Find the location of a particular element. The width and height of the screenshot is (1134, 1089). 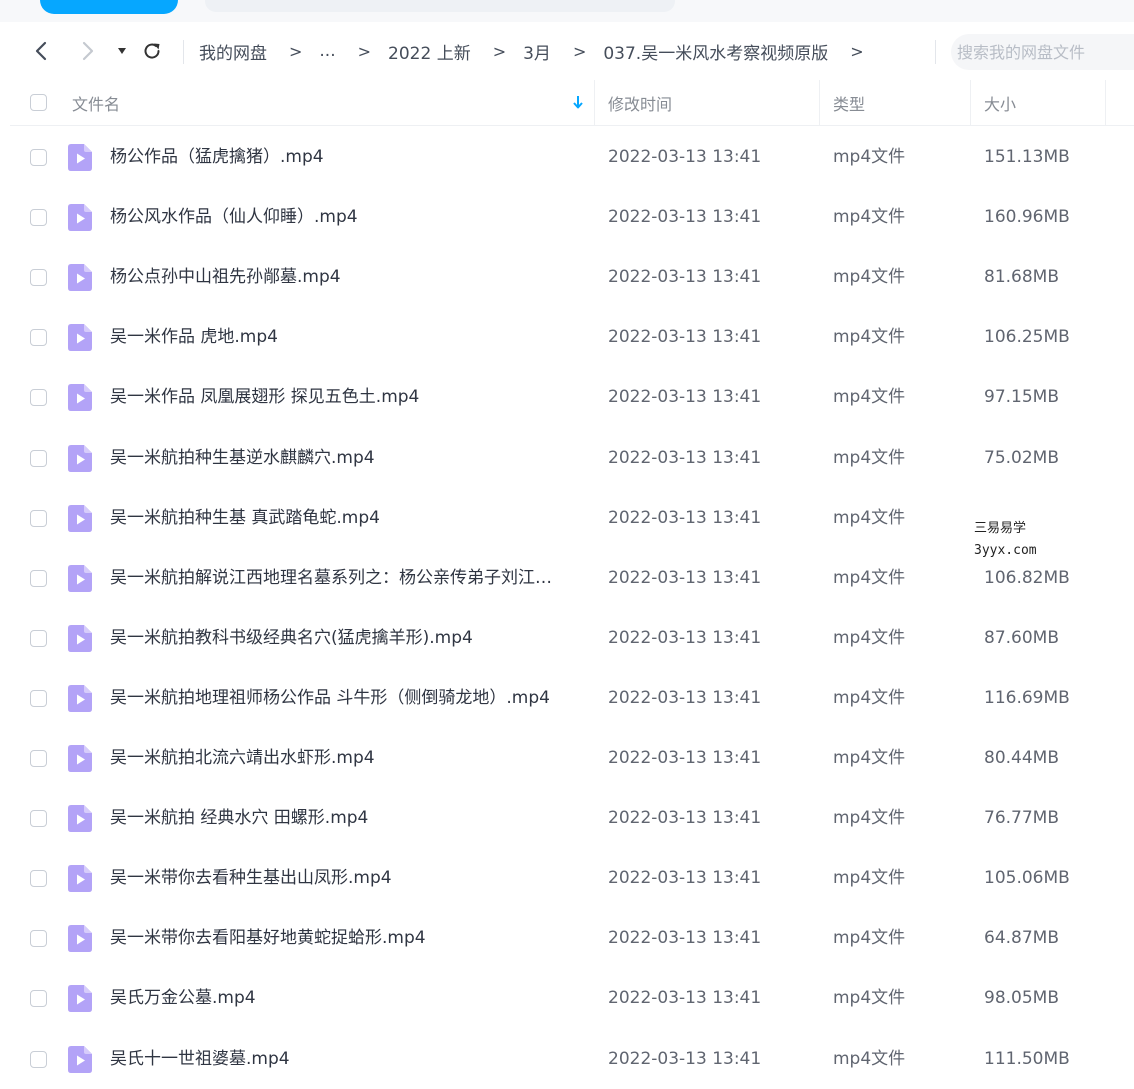

breadcrumb-item-my-drive: 我的网盘 is located at coordinates (233, 51).